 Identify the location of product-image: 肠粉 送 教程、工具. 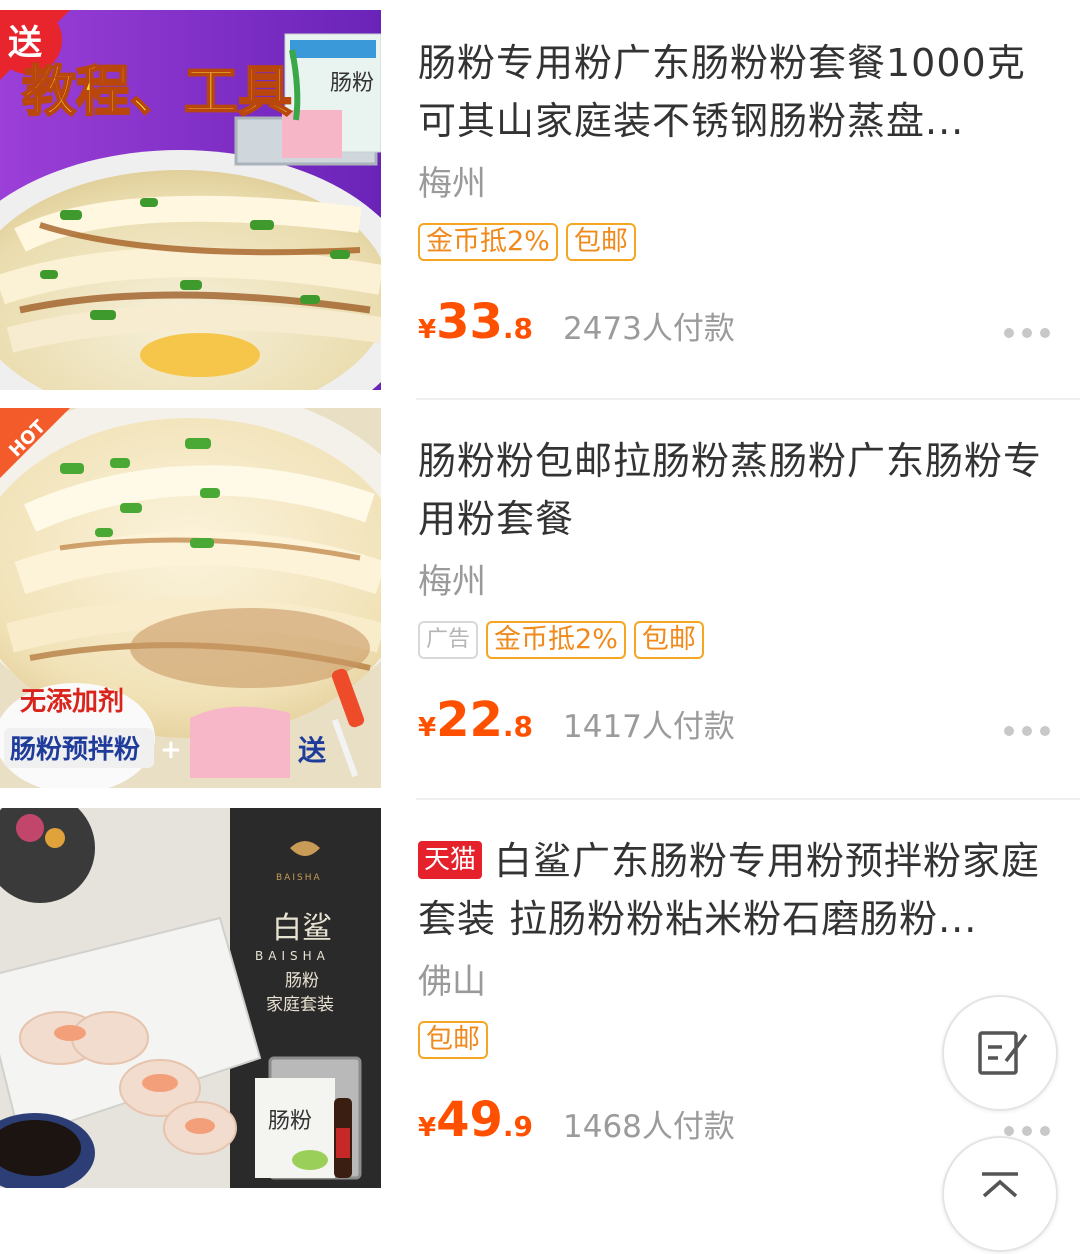
(190, 200).